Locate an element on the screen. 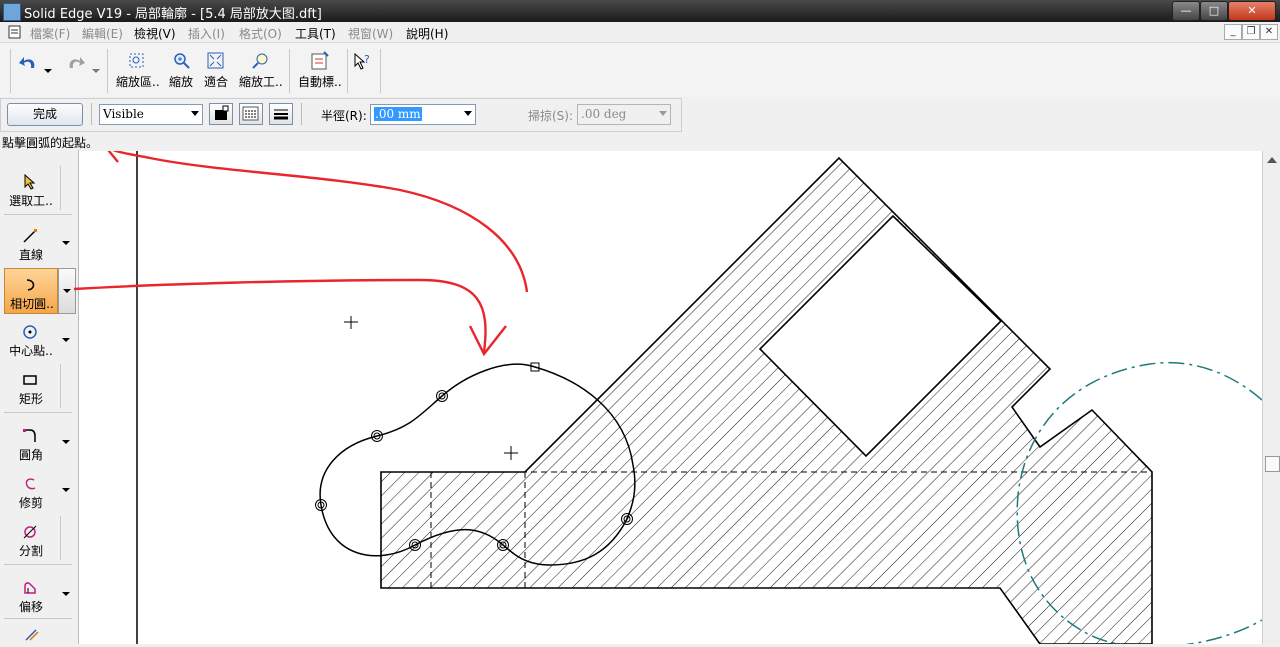  app-icon is located at coordinates (12, 12).